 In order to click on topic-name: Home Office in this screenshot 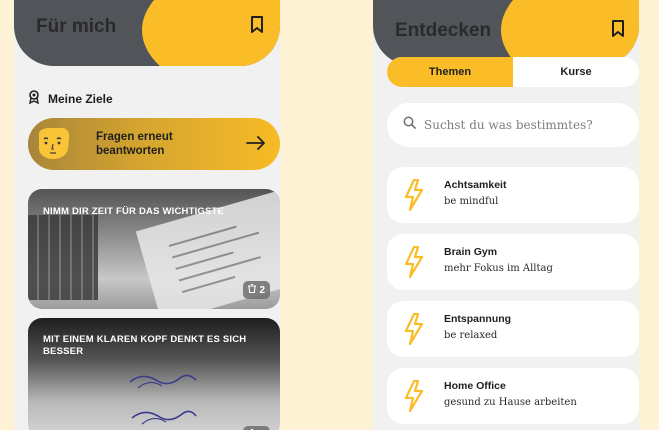, I will do `click(475, 386)`.